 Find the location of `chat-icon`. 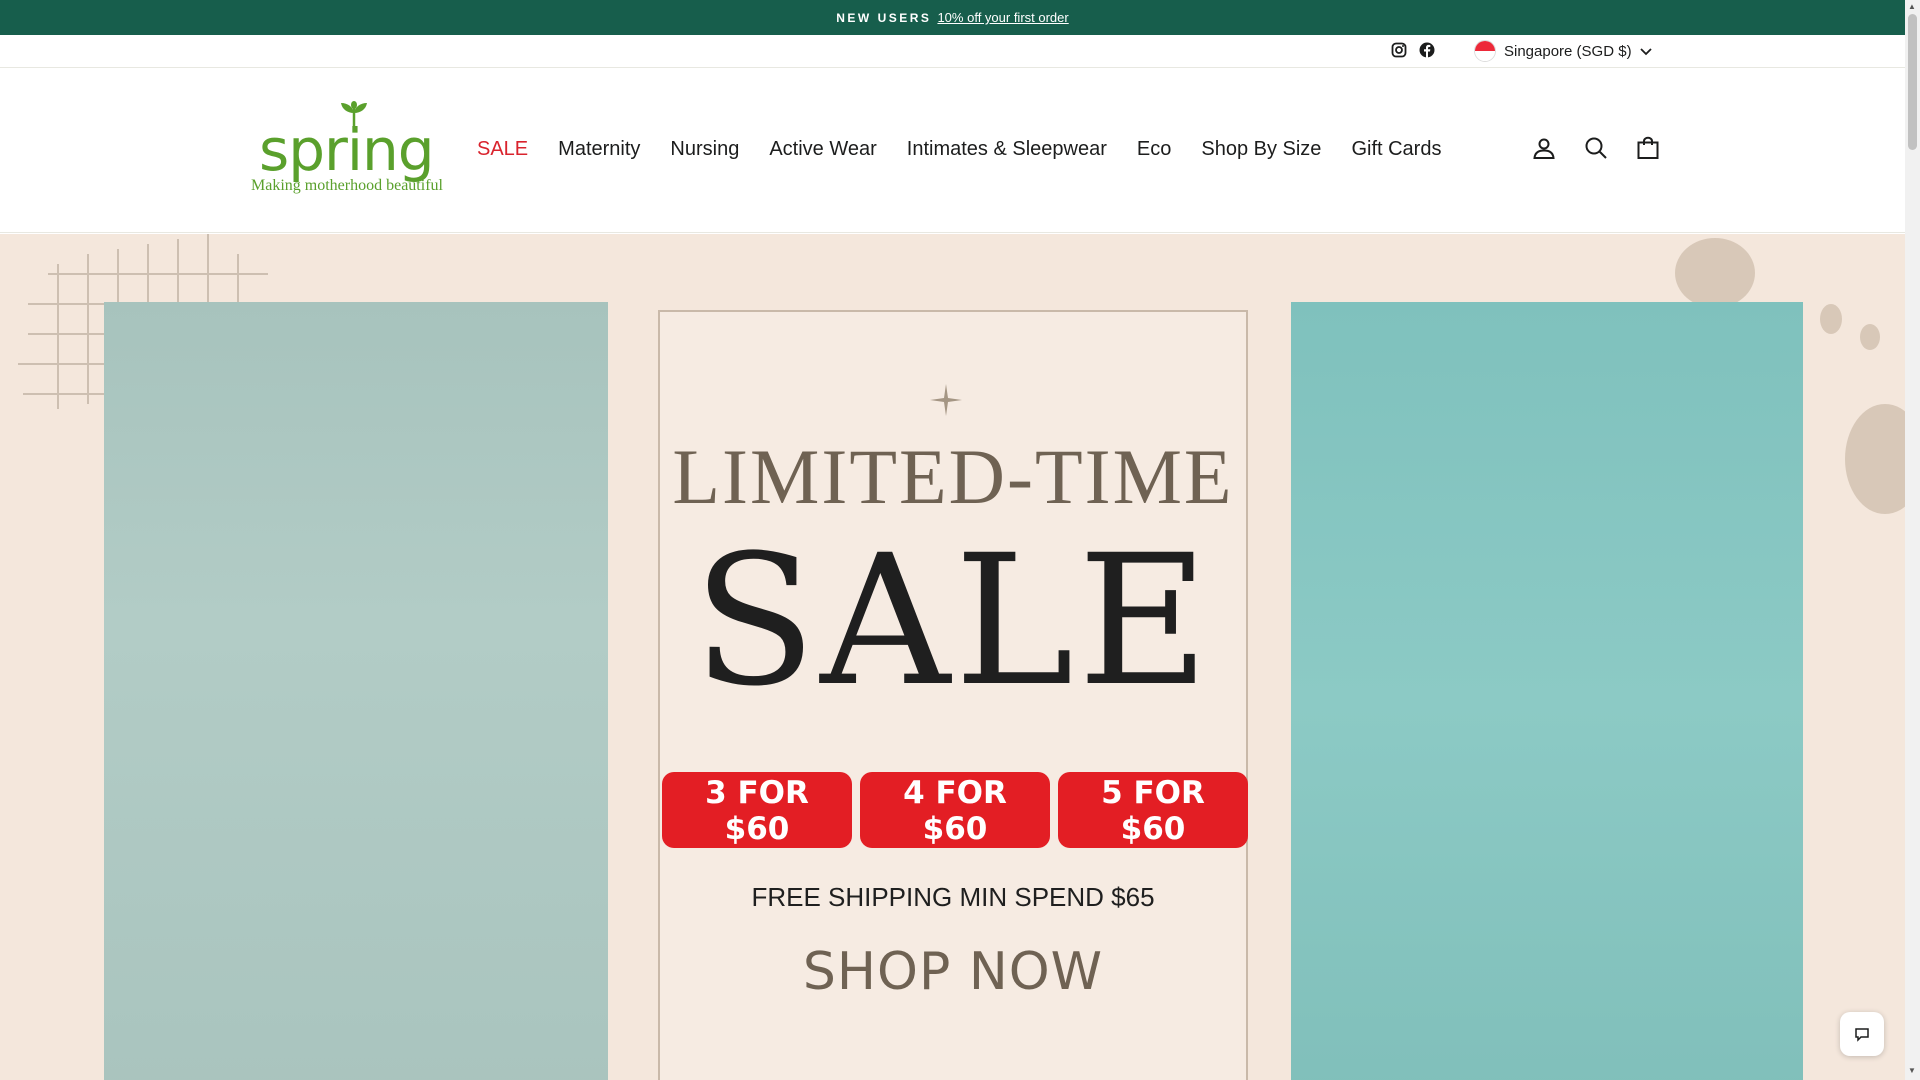

chat-icon is located at coordinates (1862, 1035).